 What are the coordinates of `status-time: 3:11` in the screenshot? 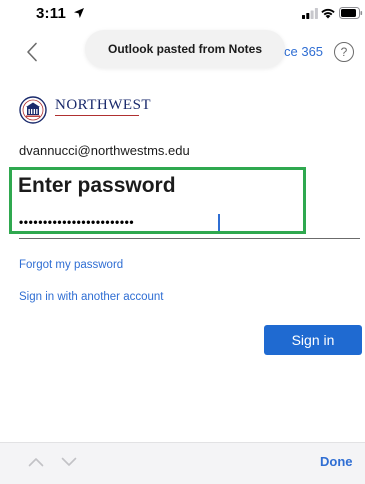 It's located at (51, 13).